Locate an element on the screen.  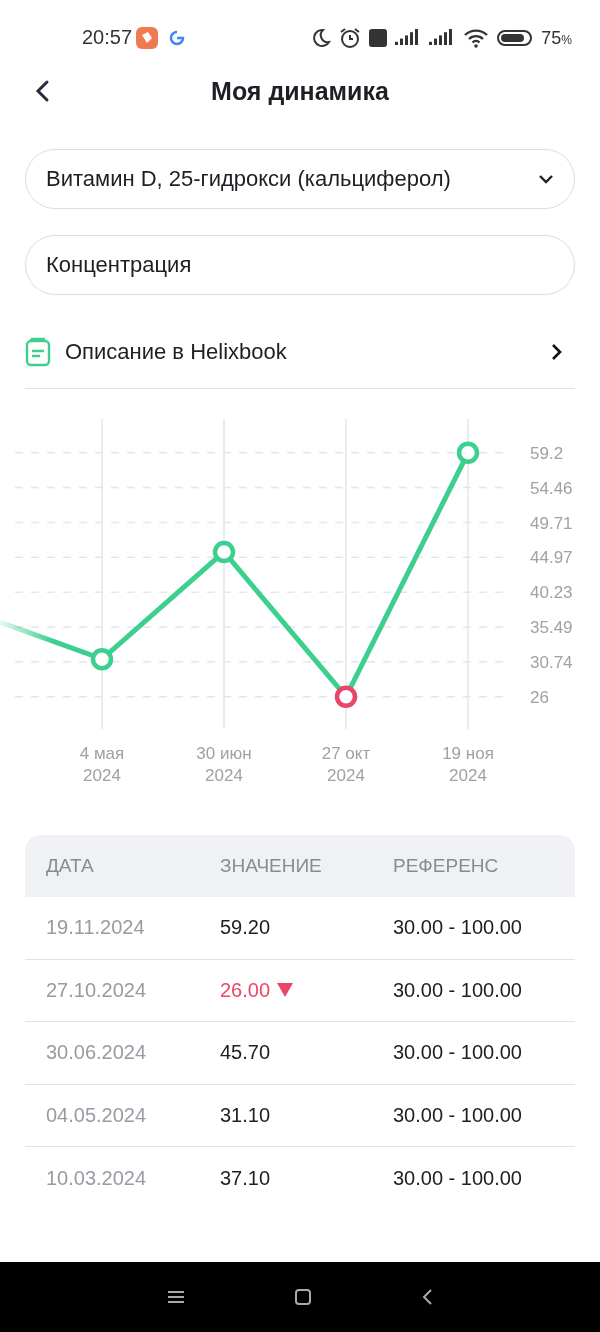
y-tick-label: 40.23 is located at coordinates (551, 593).